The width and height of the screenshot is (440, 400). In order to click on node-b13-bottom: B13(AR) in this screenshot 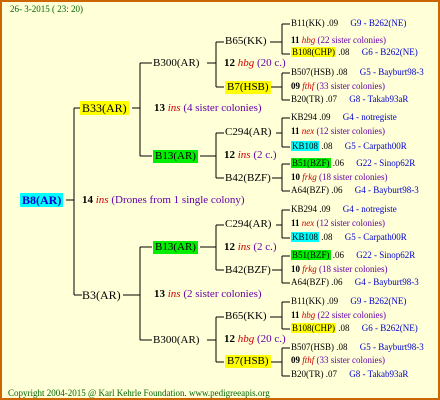, I will do `click(175, 247)`.